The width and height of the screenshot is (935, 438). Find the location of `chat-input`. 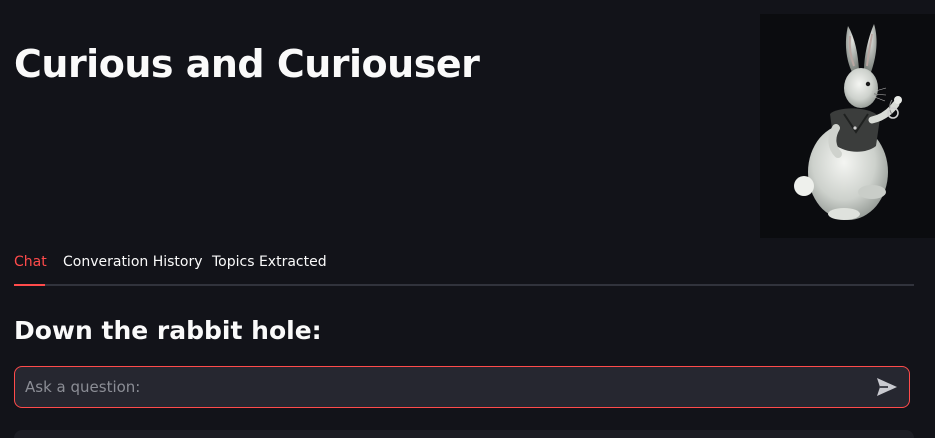

chat-input is located at coordinates (435, 386).